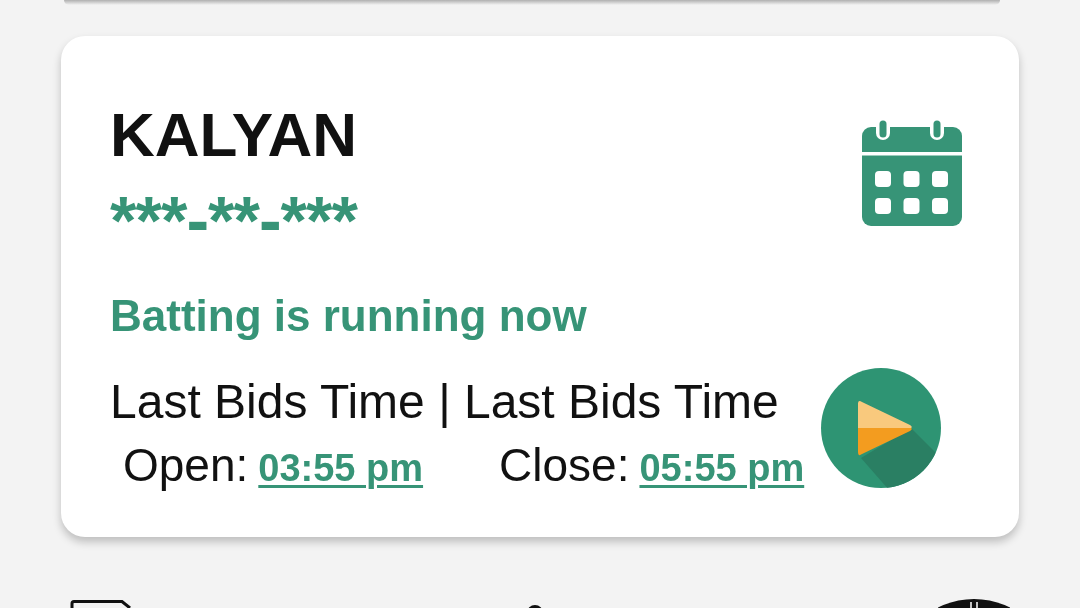 The width and height of the screenshot is (1080, 608). Describe the element at coordinates (444, 402) in the screenshot. I see `bid-times-heading: Last Bids Time | Last Bids Time` at that location.